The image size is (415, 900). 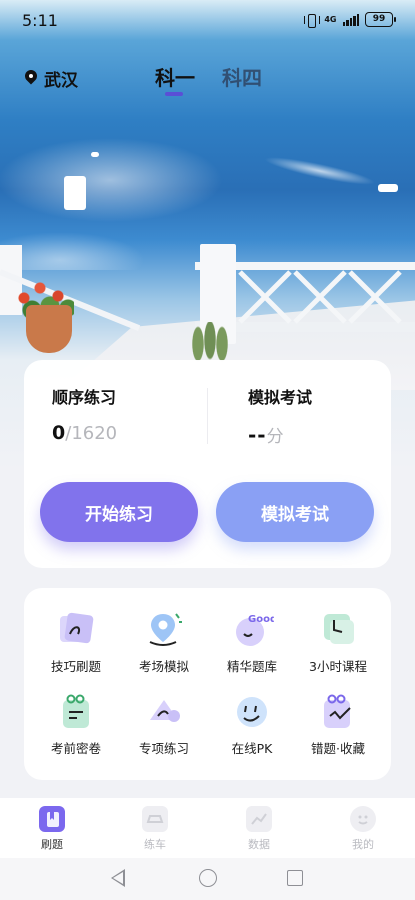 What do you see at coordinates (338, 748) in the screenshot?
I see `feature-label: 错题·收藏` at bounding box center [338, 748].